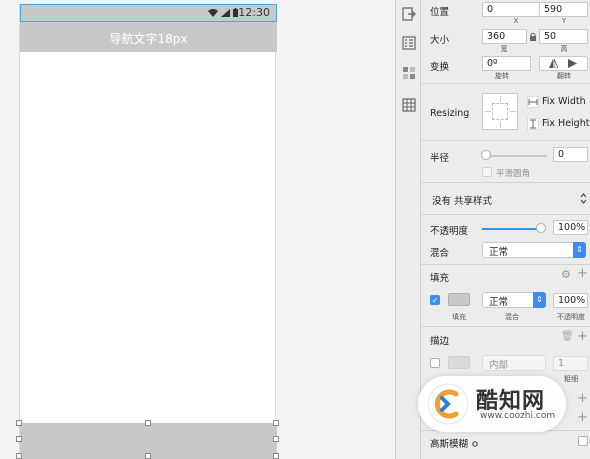 The image size is (590, 459). What do you see at coordinates (462, 201) in the screenshot?
I see `shared-style-value: 没有 共享样式` at bounding box center [462, 201].